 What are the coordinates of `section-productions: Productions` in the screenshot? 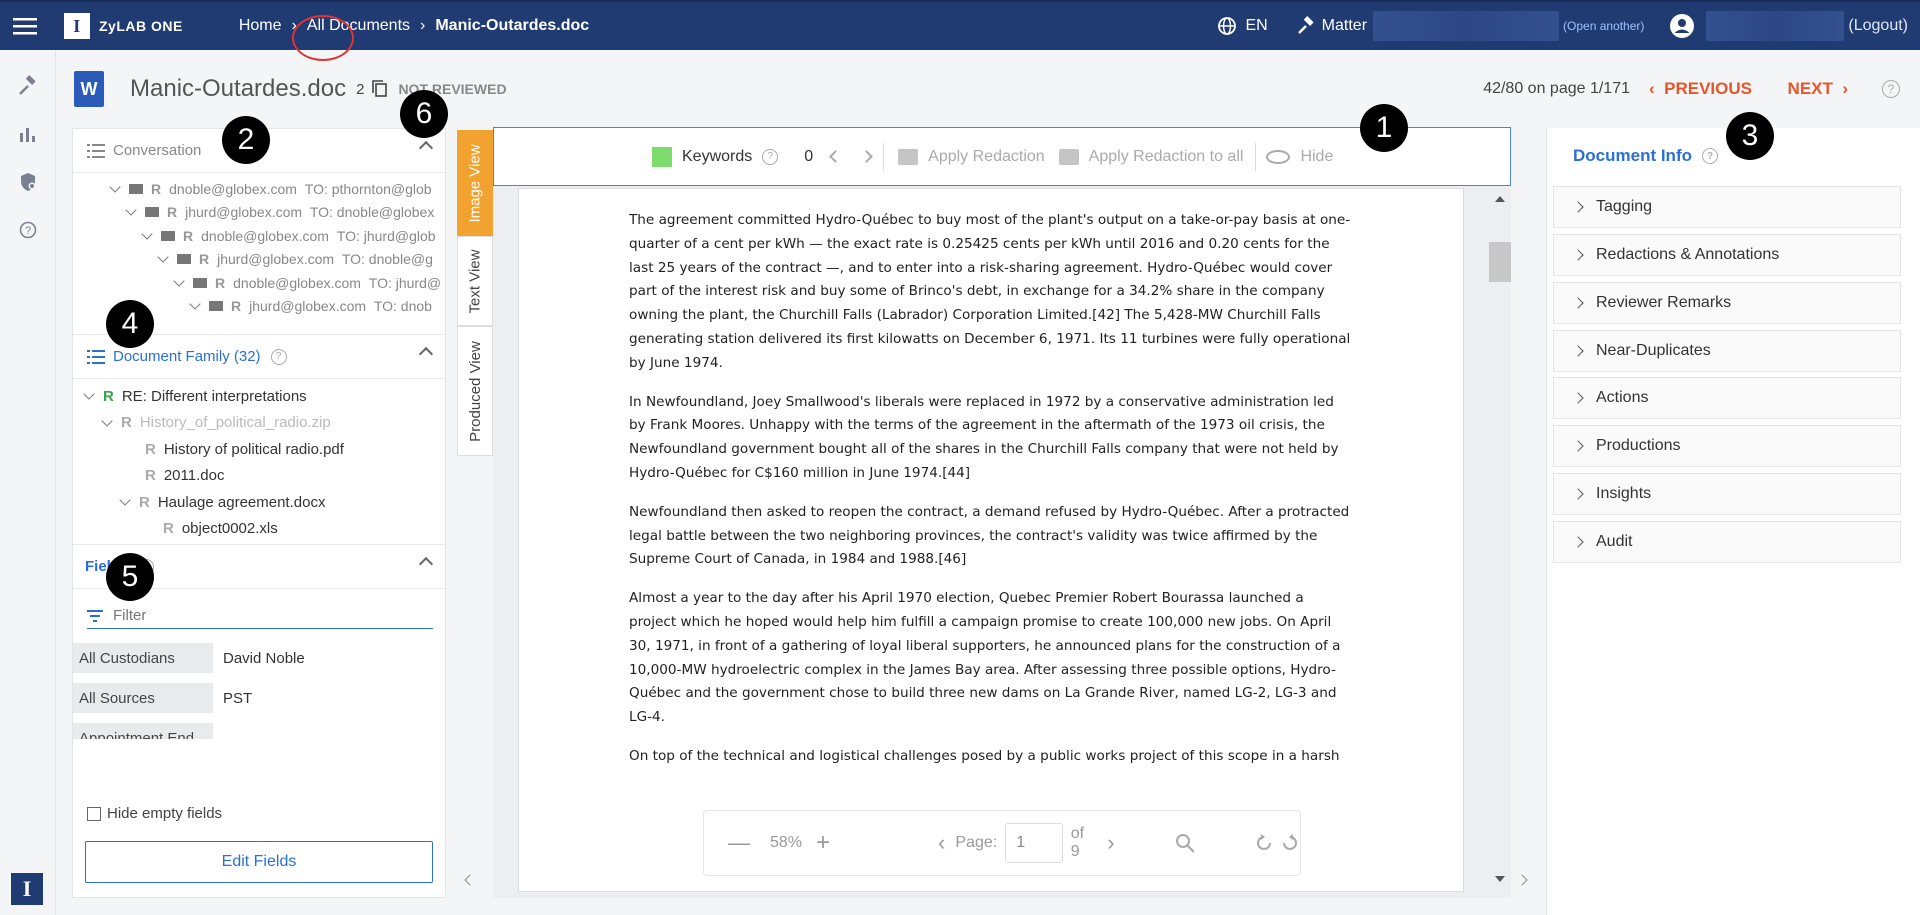 It's located at (1727, 446).